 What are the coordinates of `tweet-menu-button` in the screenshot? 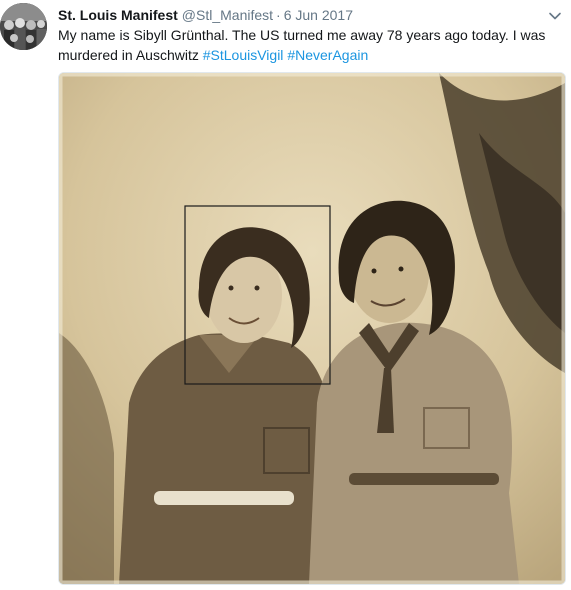 It's located at (555, 16).